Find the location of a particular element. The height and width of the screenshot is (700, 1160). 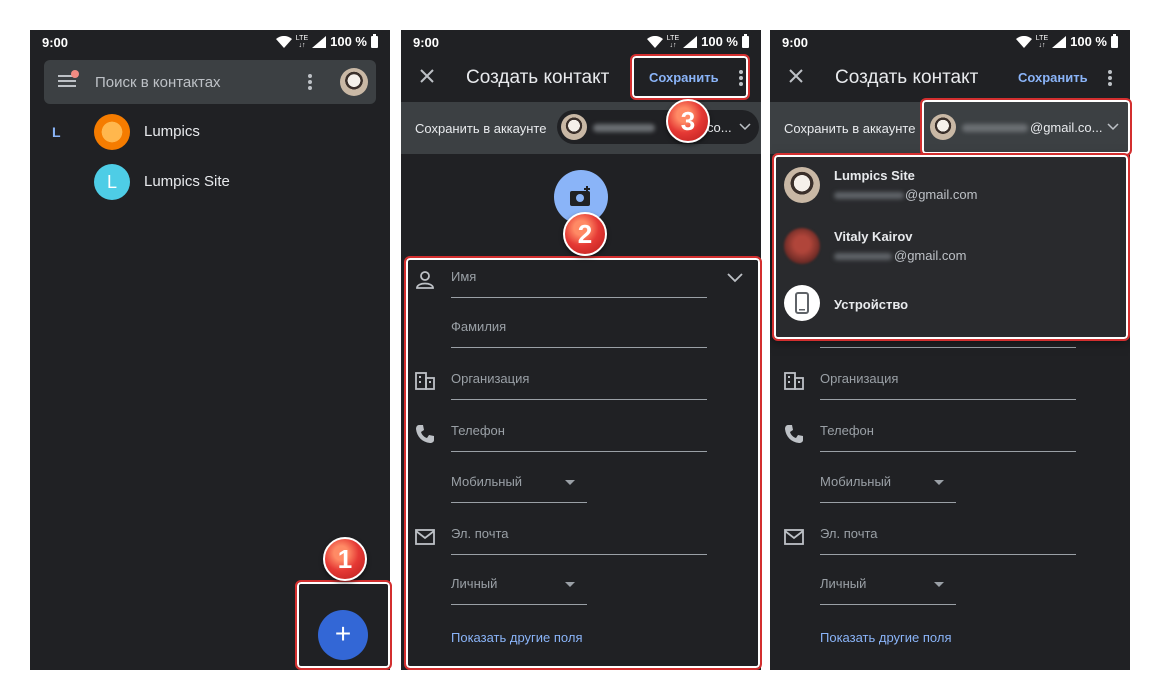

contact-avatar is located at coordinates (112, 132).